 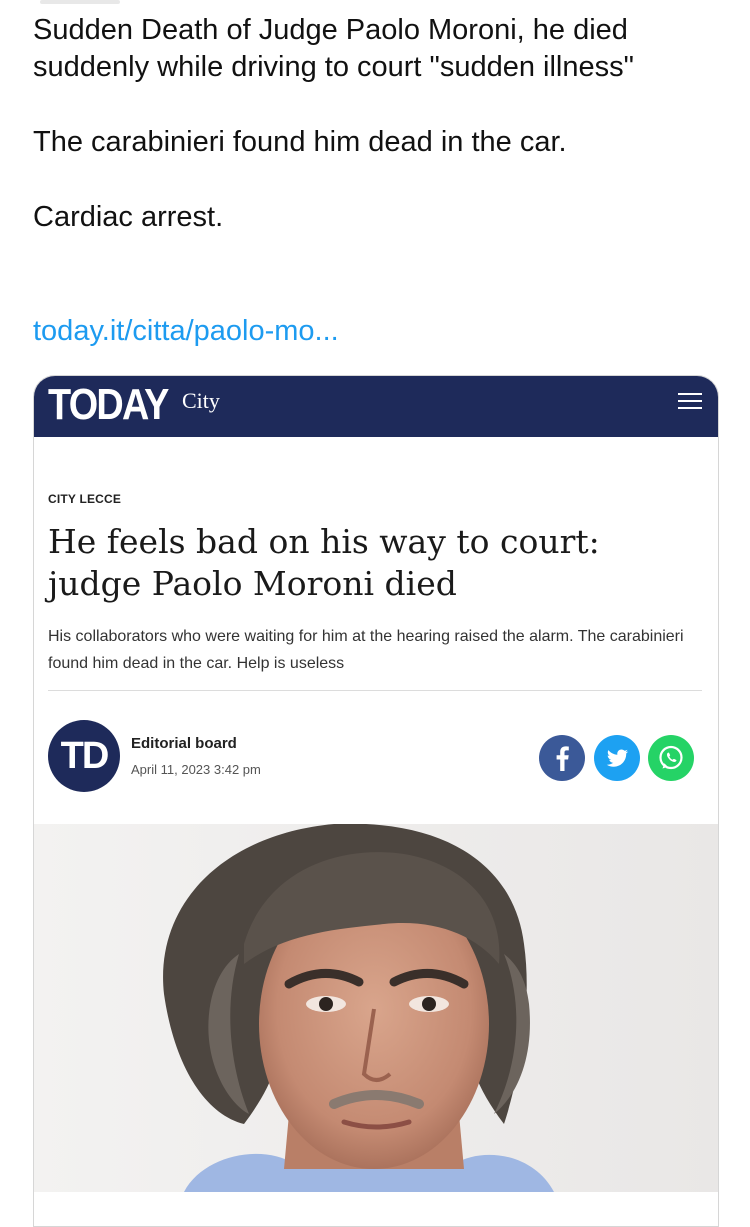 What do you see at coordinates (375, 690) in the screenshot?
I see `divider` at bounding box center [375, 690].